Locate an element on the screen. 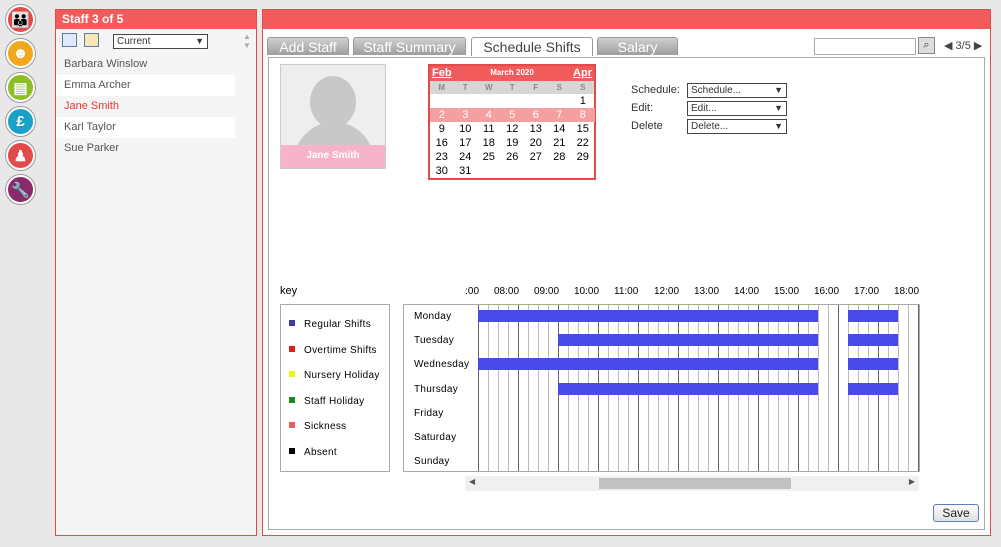  key-item: Absent is located at coordinates (313, 452).